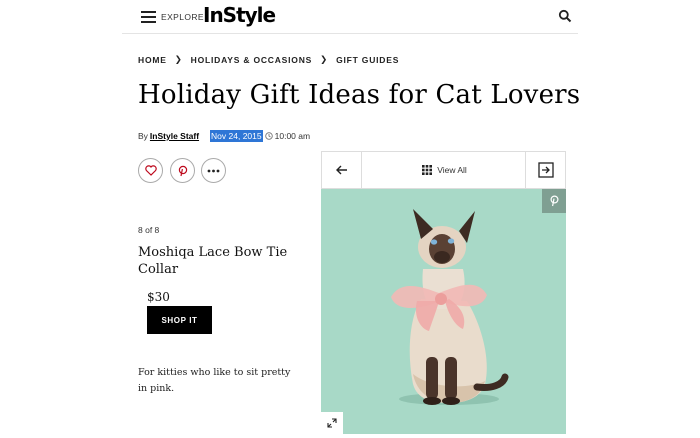 This screenshot has width=700, height=438. I want to click on byline-prefix: By, so click(143, 136).